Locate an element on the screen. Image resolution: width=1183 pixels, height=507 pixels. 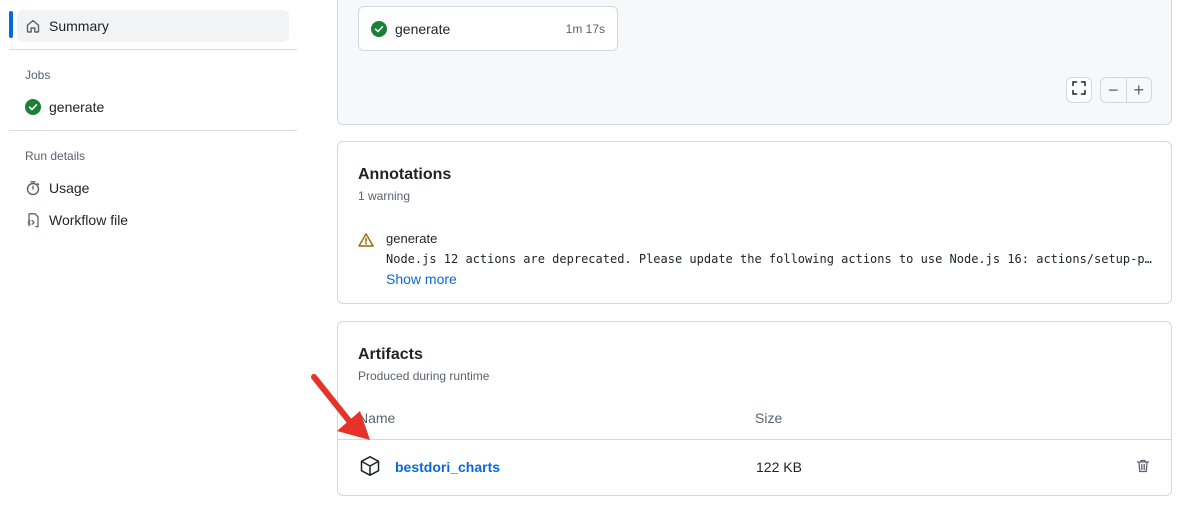
column-header-name: Name is located at coordinates (377, 418).